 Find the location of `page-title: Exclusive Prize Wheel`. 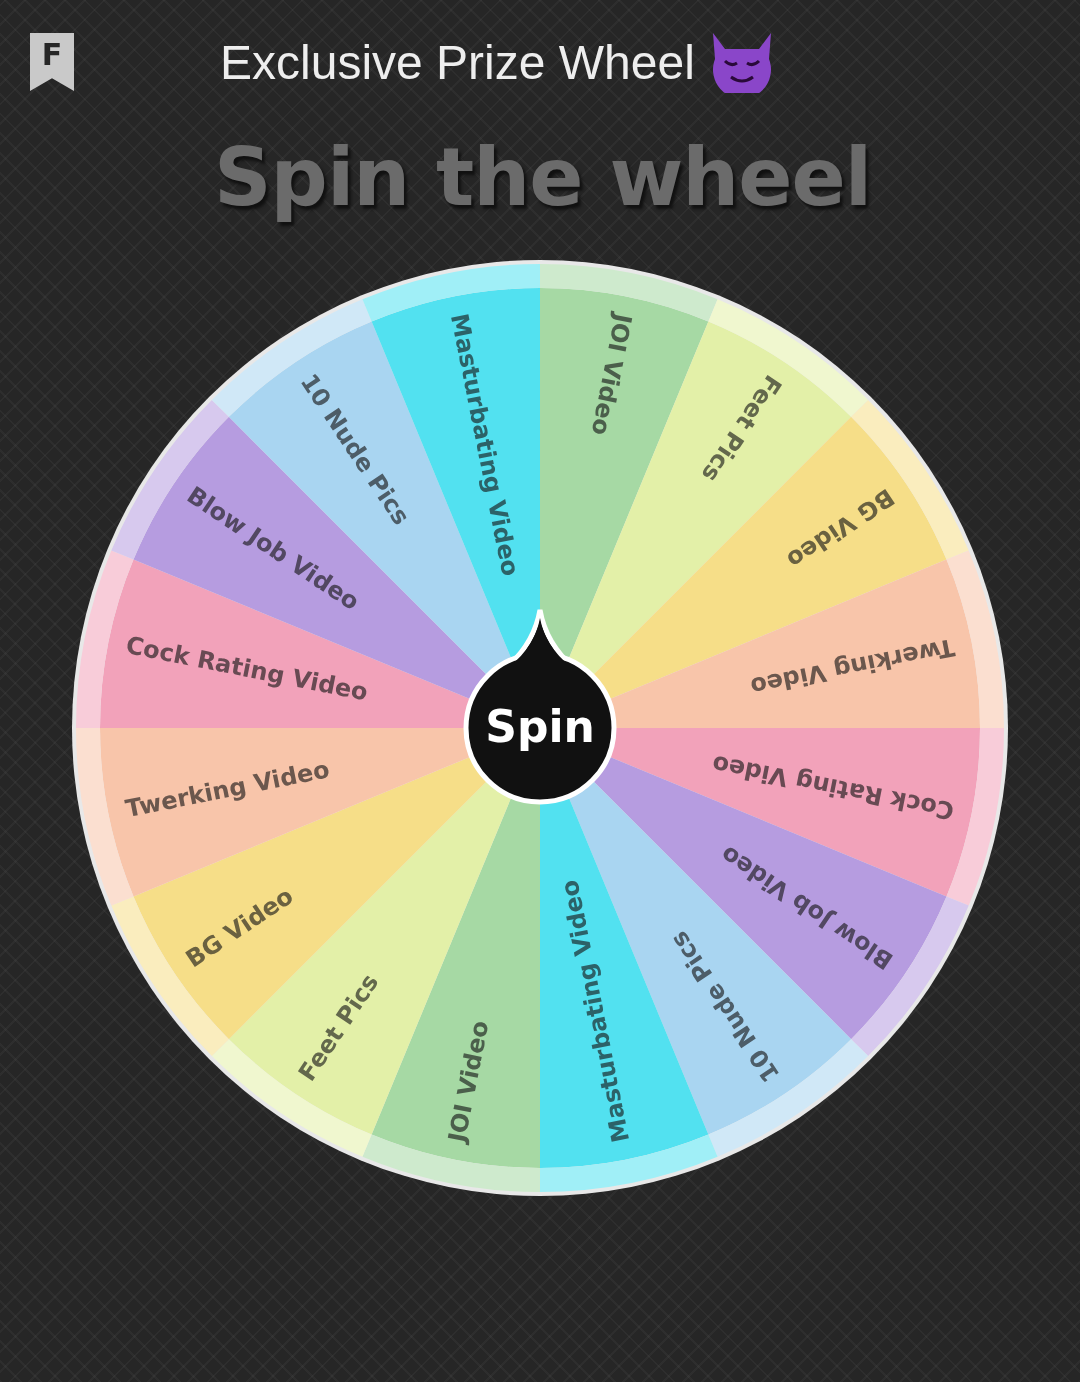

page-title: Exclusive Prize Wheel is located at coordinates (457, 62).